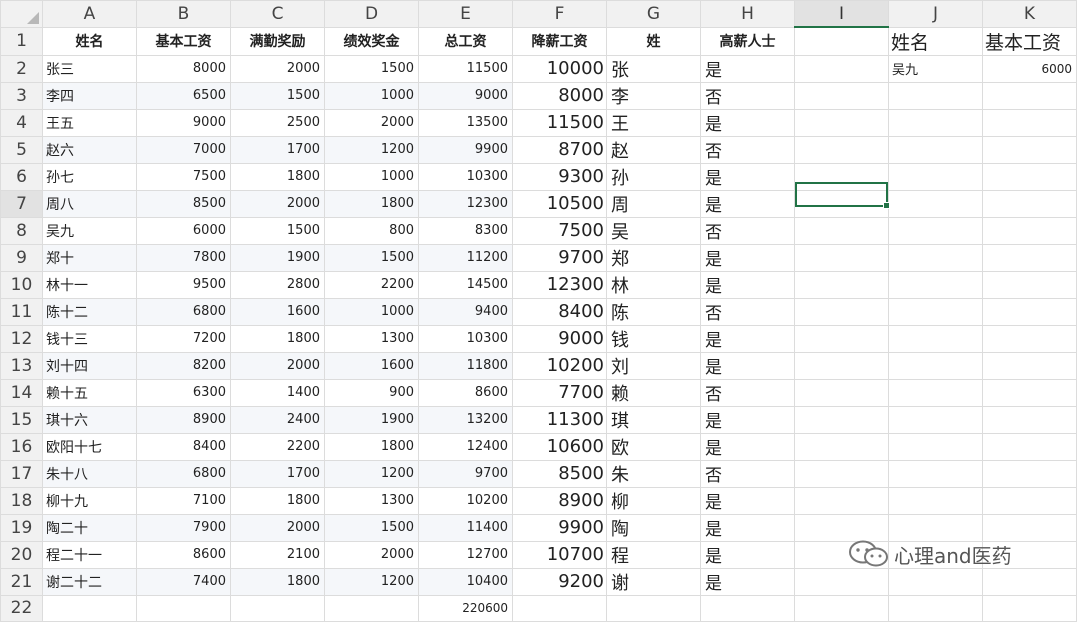 The width and height of the screenshot is (1080, 622). I want to click on base-salary-cell: 8400, so click(183, 446).